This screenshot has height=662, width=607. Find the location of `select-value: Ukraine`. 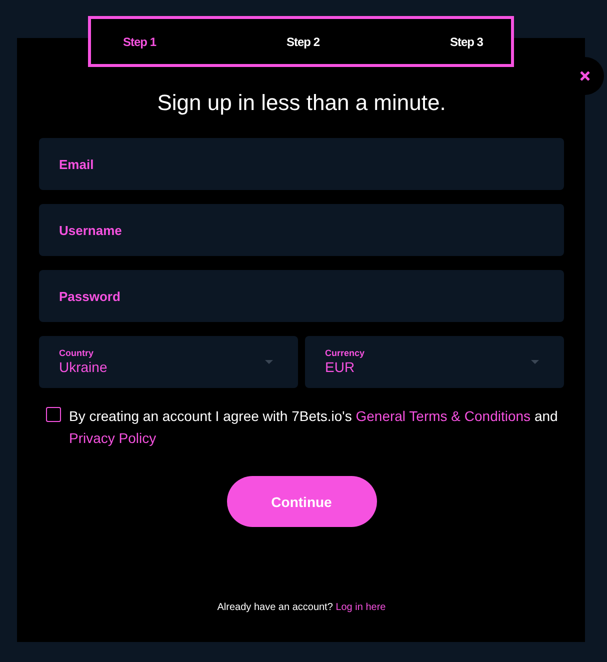

select-value: Ukraine is located at coordinates (83, 367).